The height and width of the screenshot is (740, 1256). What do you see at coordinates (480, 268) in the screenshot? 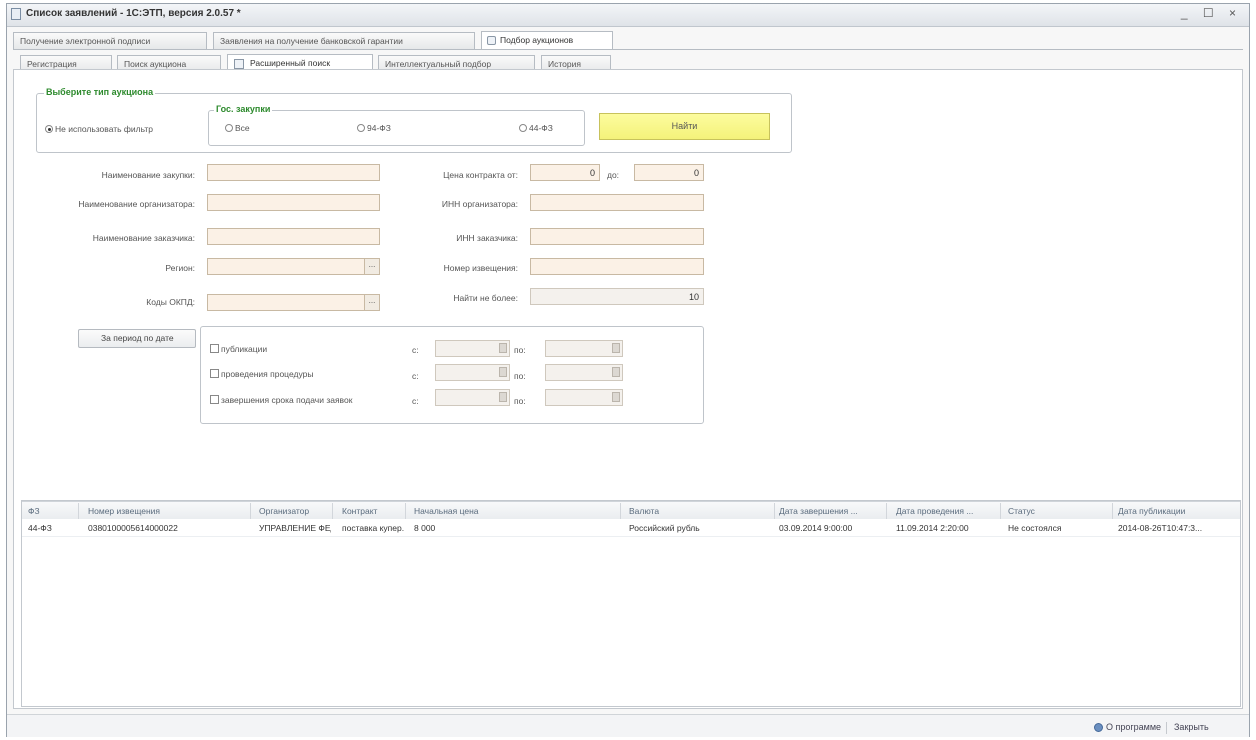
I see `notice-number-label: Номер извещения:` at bounding box center [480, 268].